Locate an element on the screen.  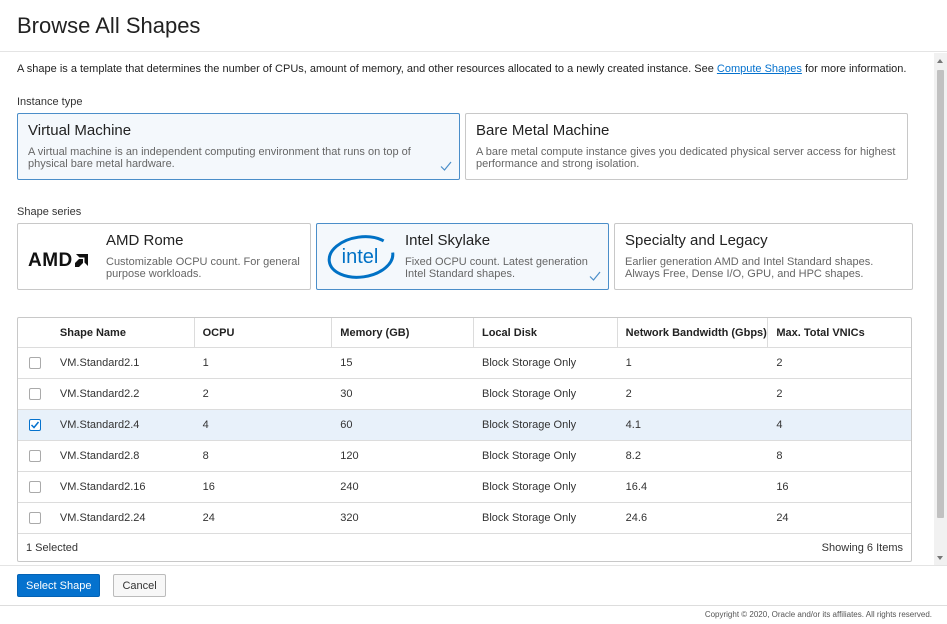
memory-cell: 30 is located at coordinates (346, 394).